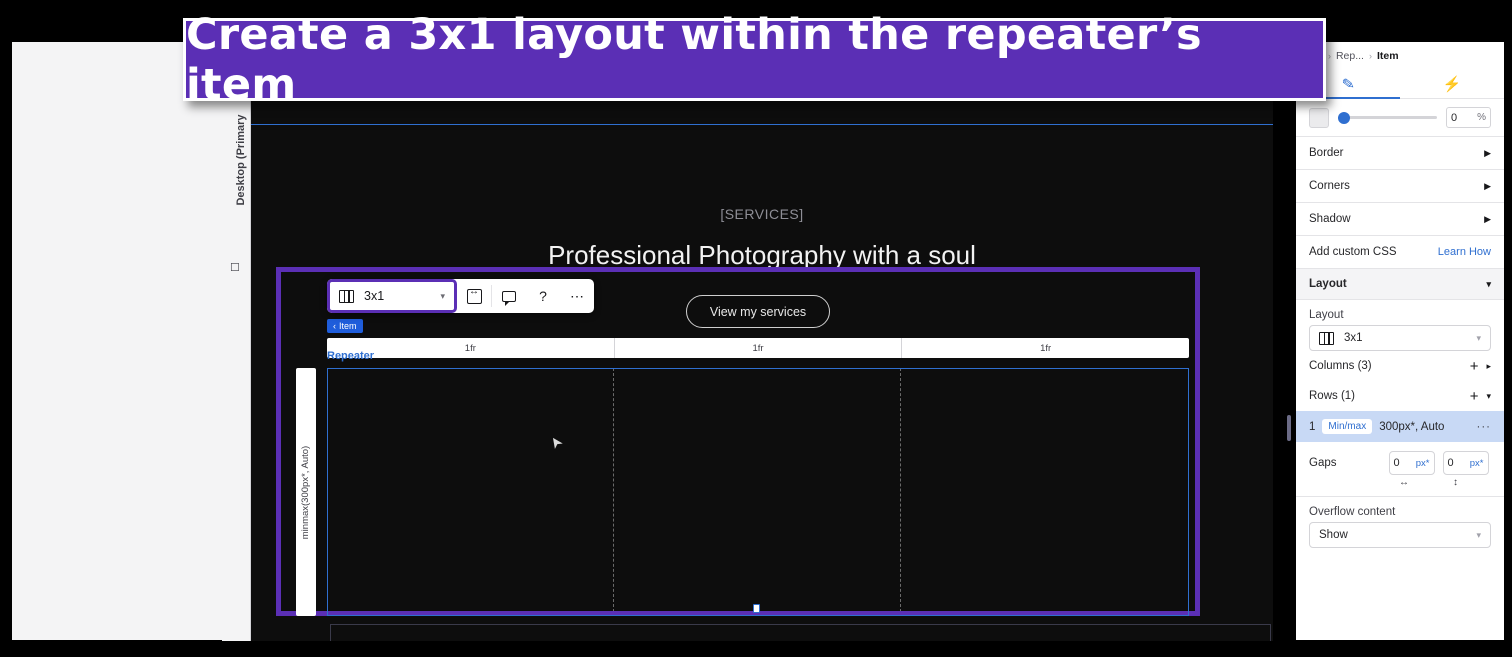 This screenshot has width=1512, height=657. What do you see at coordinates (330, 632) in the screenshot?
I see `next-section-outline-left` at bounding box center [330, 632].